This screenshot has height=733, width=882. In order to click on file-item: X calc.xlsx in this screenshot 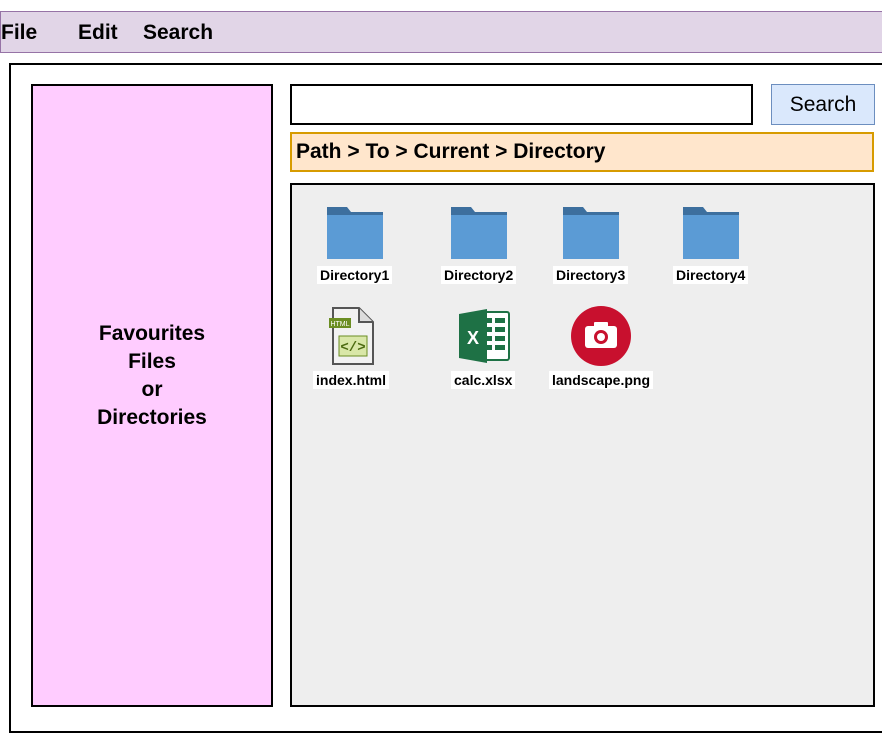, I will do `click(483, 348)`.